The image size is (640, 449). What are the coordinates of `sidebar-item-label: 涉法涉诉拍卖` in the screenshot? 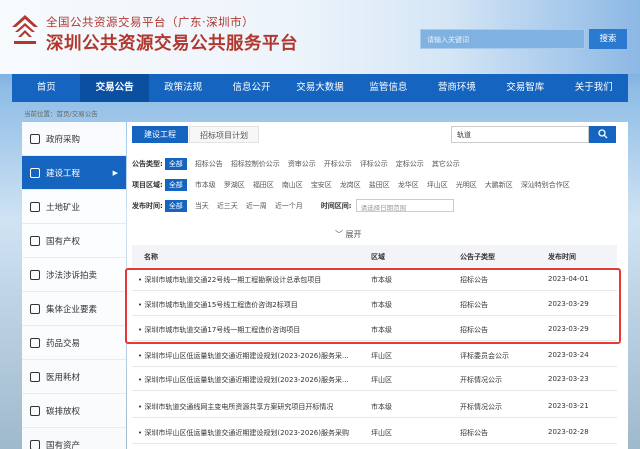 It's located at (72, 275).